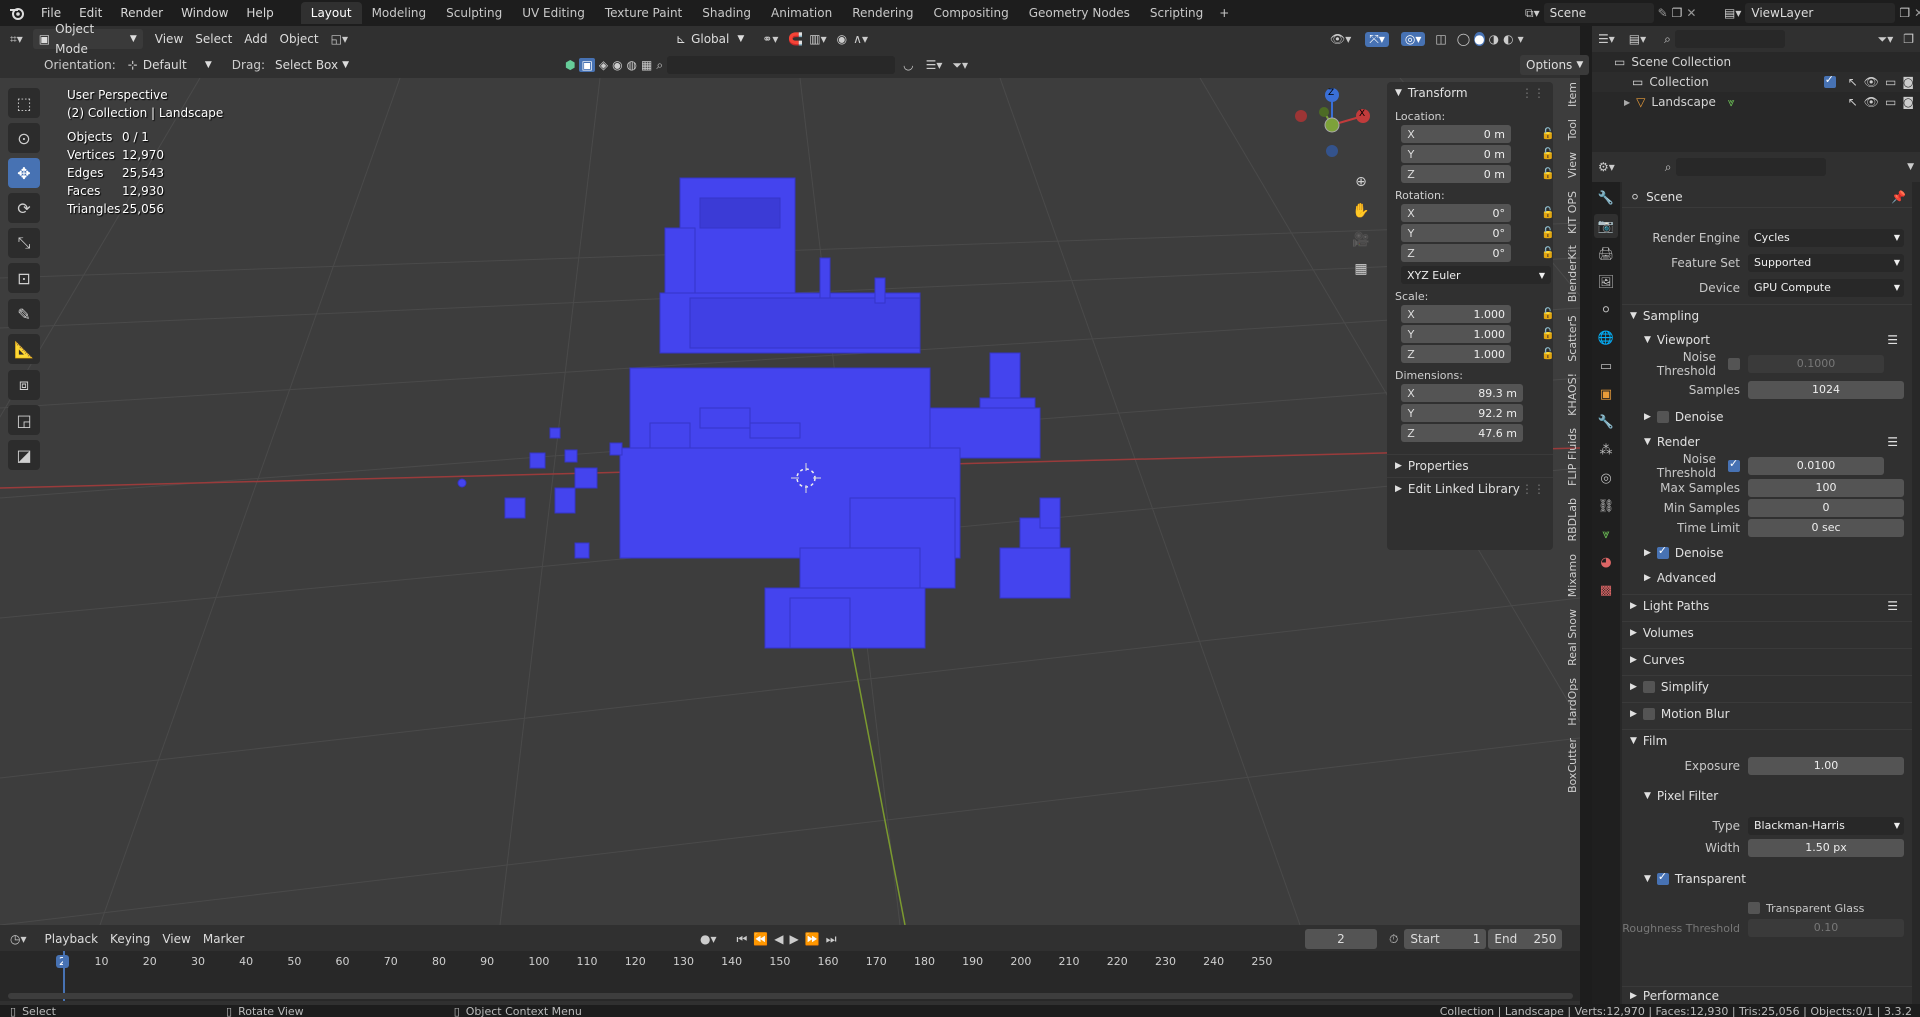 The height and width of the screenshot is (1017, 1920). I want to click on sidebar-tab-item: Item, so click(1572, 94).